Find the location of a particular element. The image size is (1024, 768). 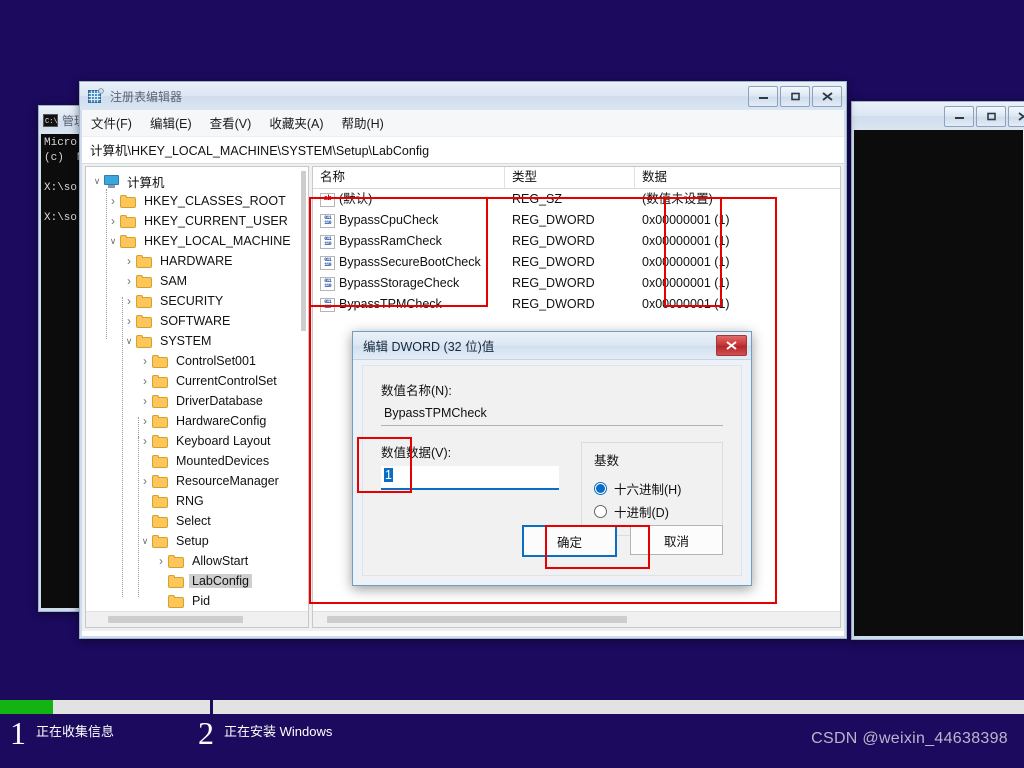

menu-item-4: 收藏夹(A) is located at coordinates (296, 122).